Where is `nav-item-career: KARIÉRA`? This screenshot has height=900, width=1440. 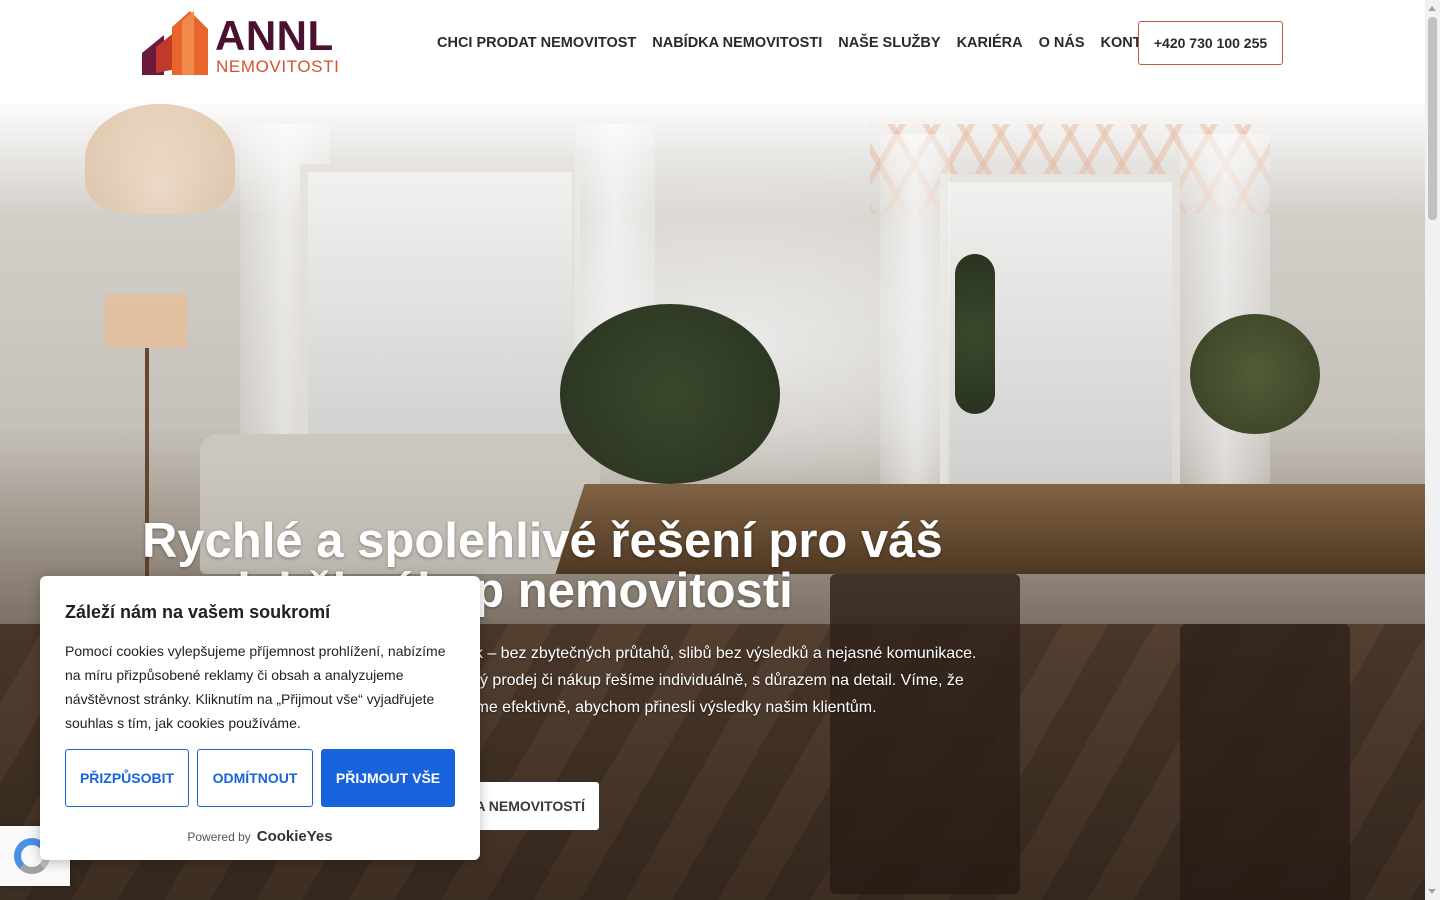
nav-item-career: KARIÉRA is located at coordinates (990, 43).